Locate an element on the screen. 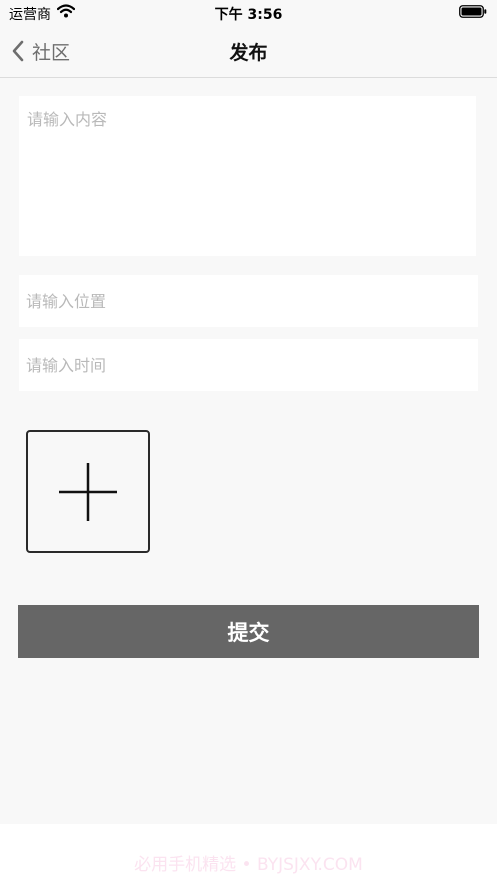 The image size is (497, 883). plus-icon is located at coordinates (88, 492).